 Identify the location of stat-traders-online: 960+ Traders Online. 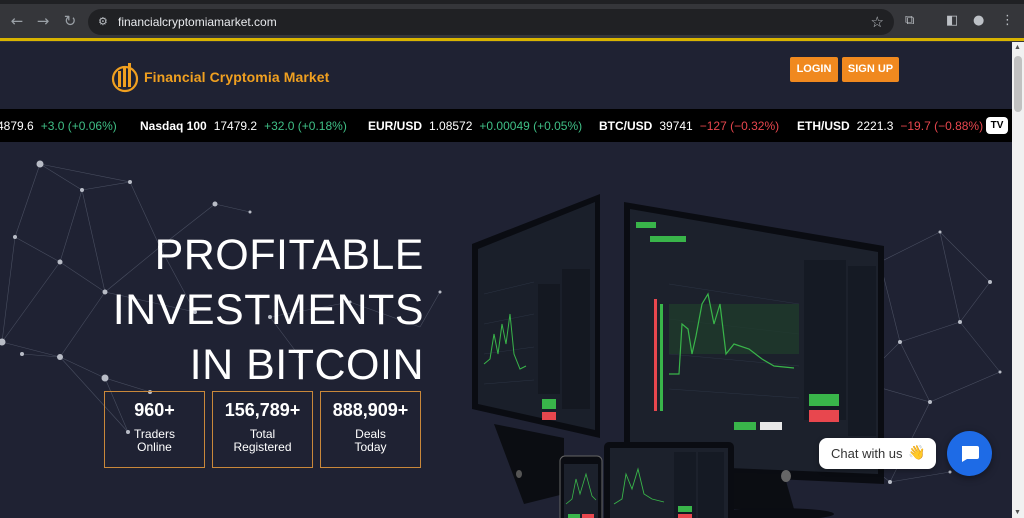
(154, 429).